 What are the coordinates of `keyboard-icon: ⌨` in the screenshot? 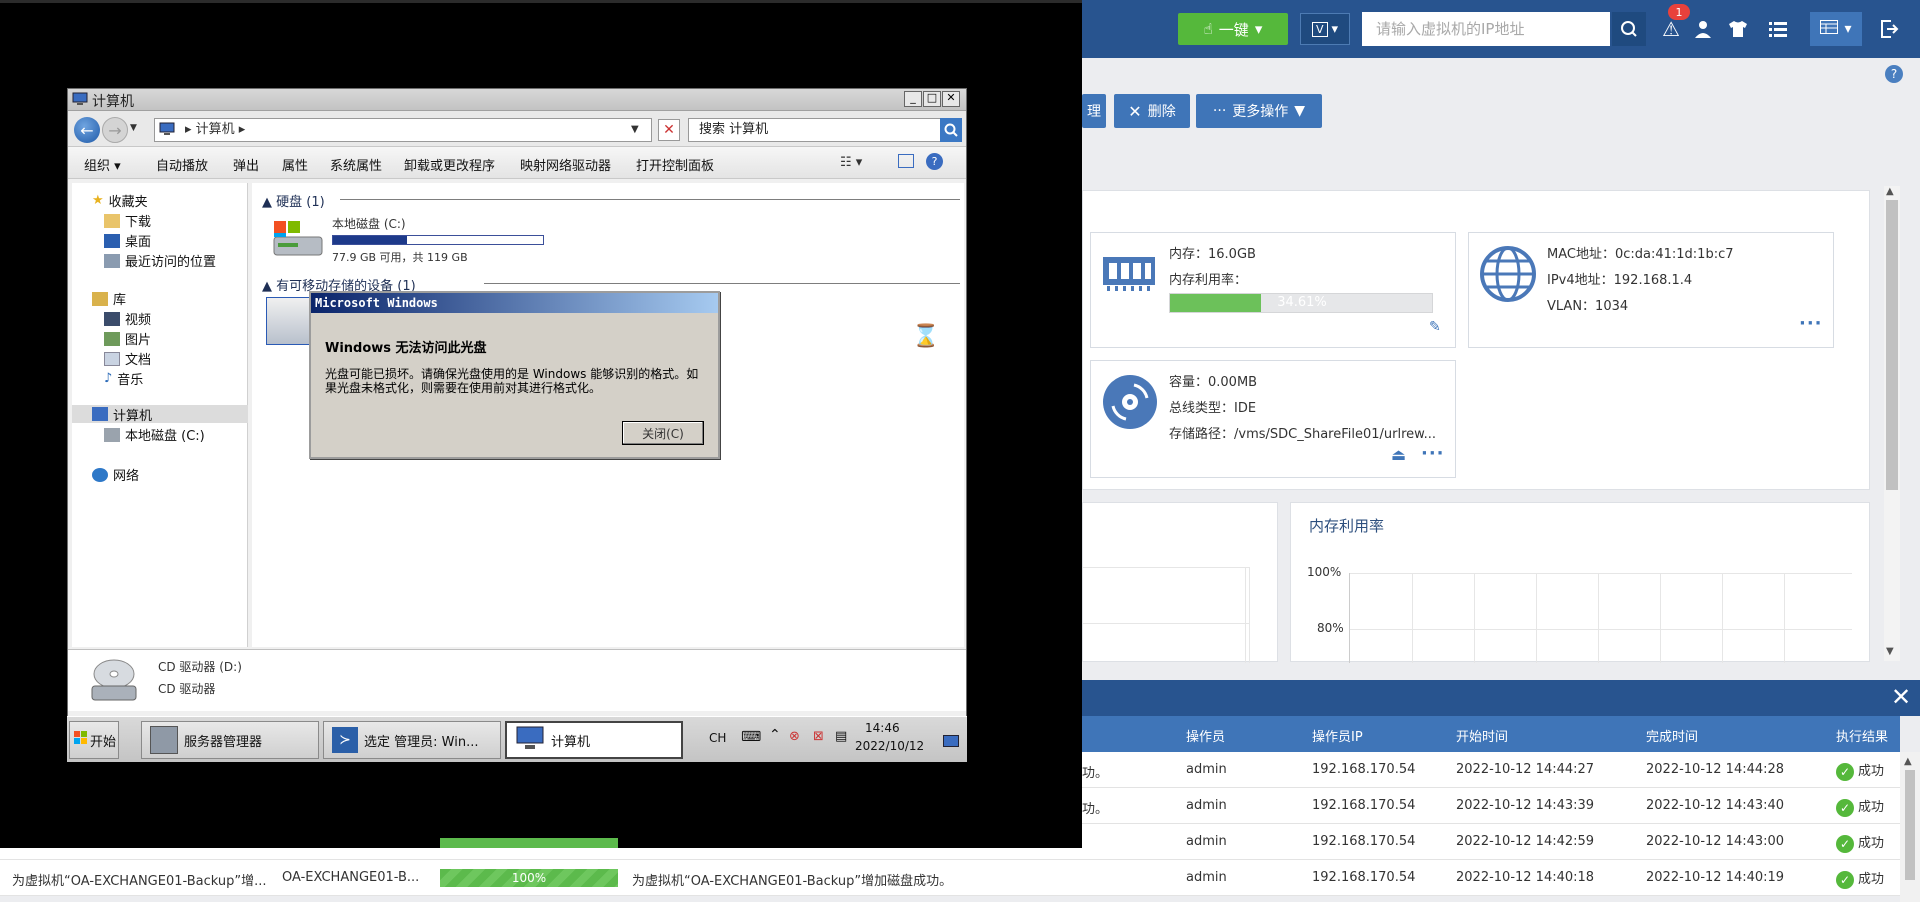 It's located at (751, 737).